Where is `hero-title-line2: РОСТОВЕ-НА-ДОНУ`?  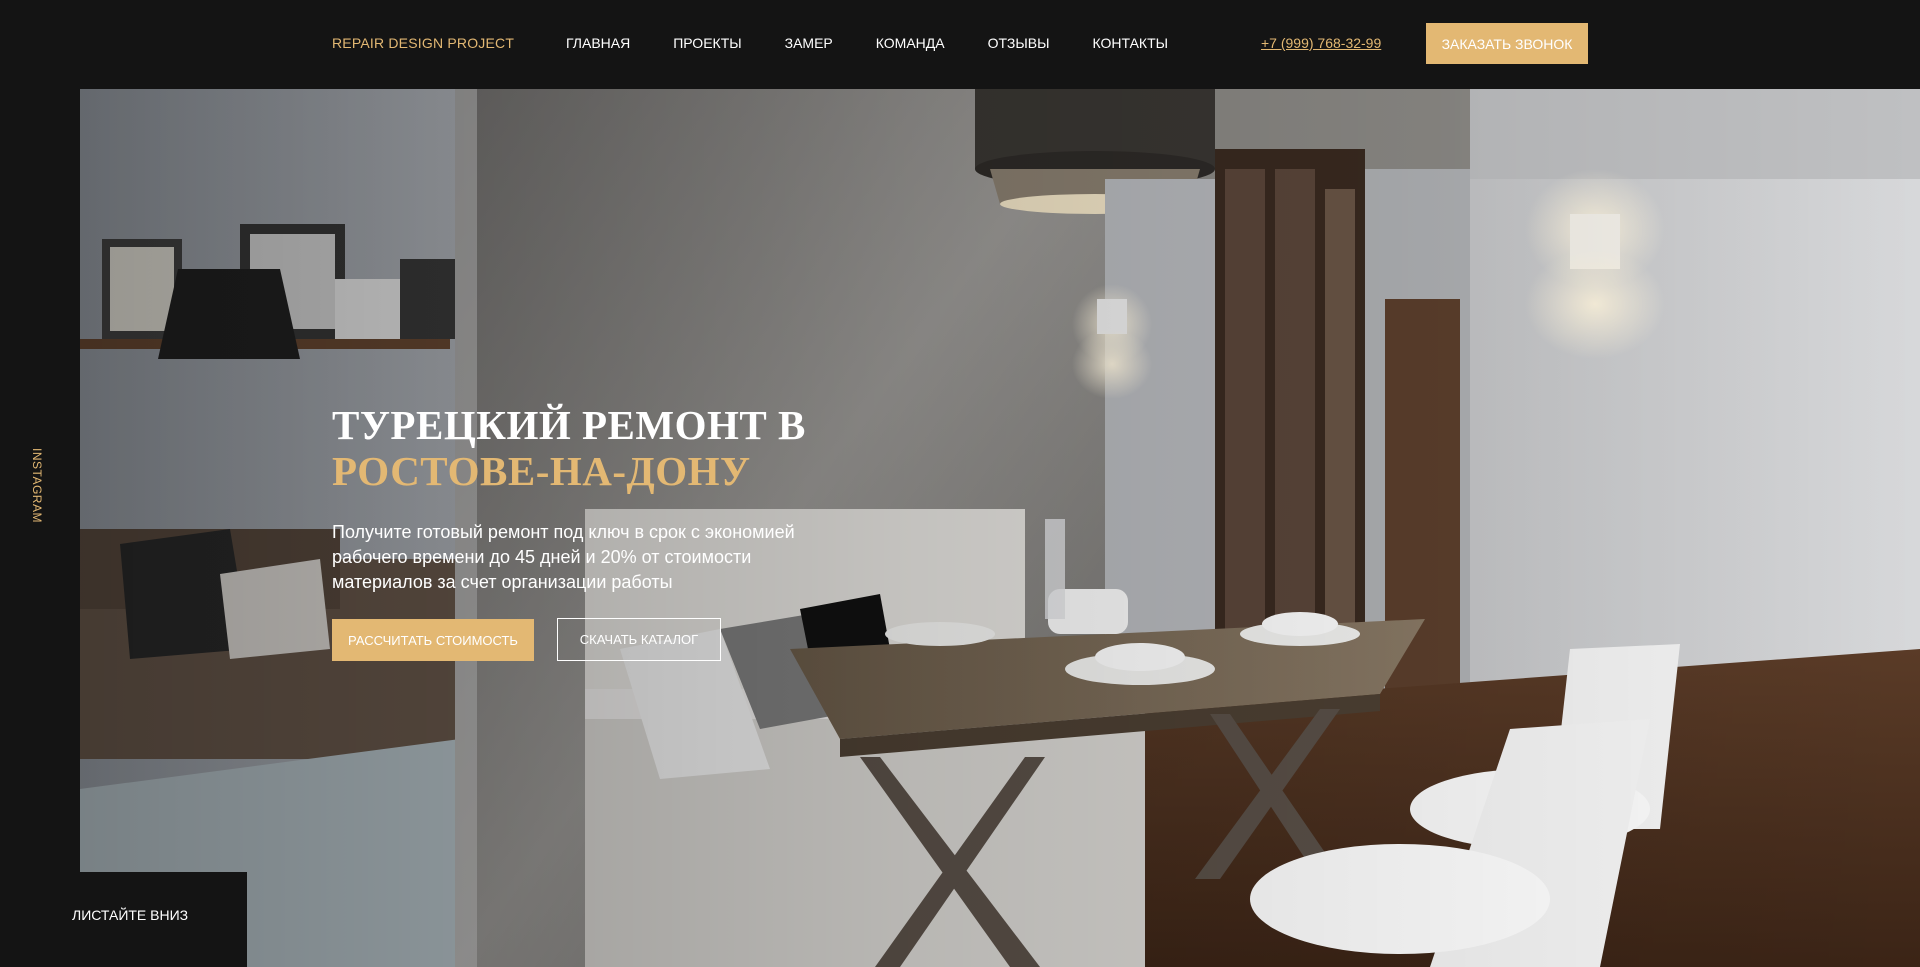
hero-title-line2: РОСТОВЕ-НА-ДОНУ is located at coordinates (541, 471).